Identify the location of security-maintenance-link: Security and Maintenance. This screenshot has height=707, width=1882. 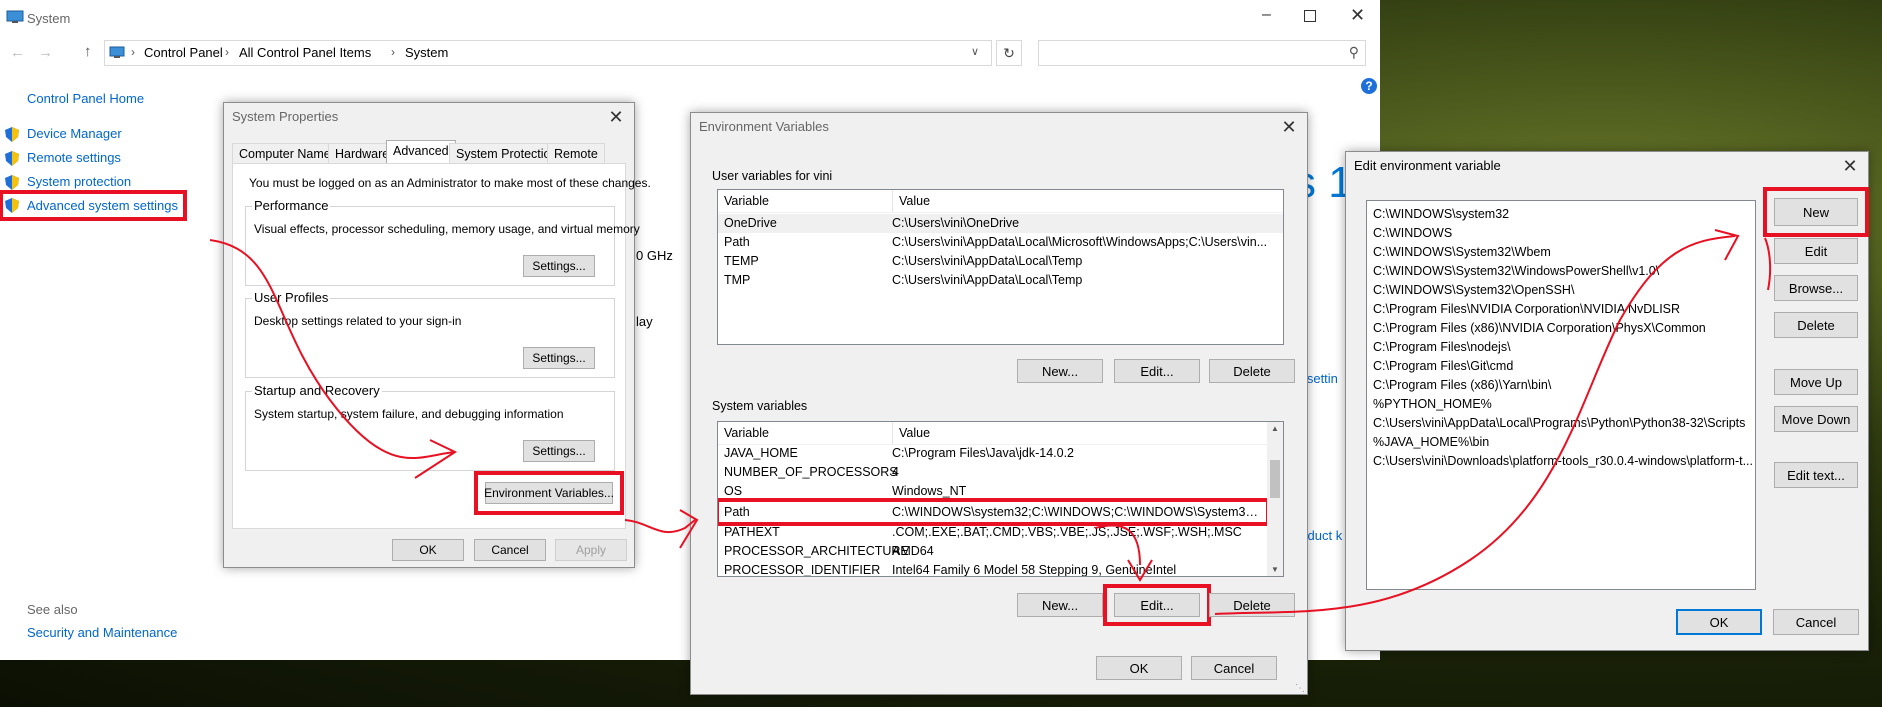
(102, 632).